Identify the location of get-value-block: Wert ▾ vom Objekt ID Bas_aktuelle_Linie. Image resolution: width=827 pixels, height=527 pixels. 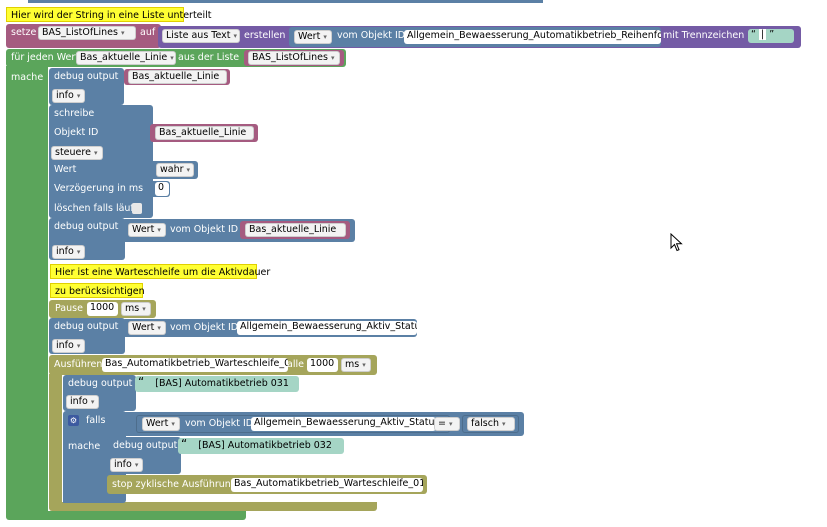
(238, 230).